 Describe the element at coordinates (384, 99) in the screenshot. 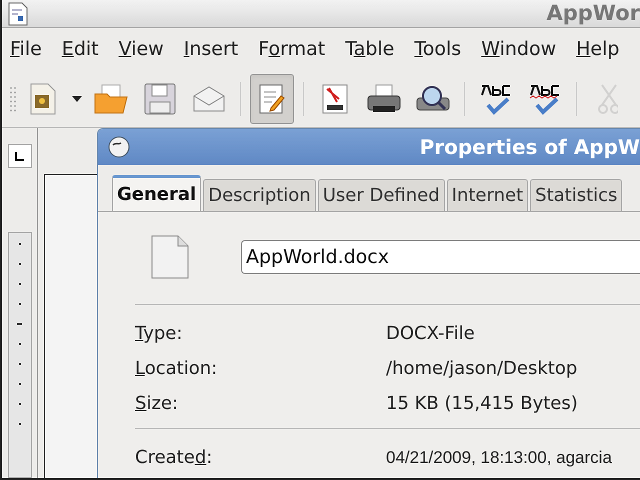

I see `printer-icon` at that location.